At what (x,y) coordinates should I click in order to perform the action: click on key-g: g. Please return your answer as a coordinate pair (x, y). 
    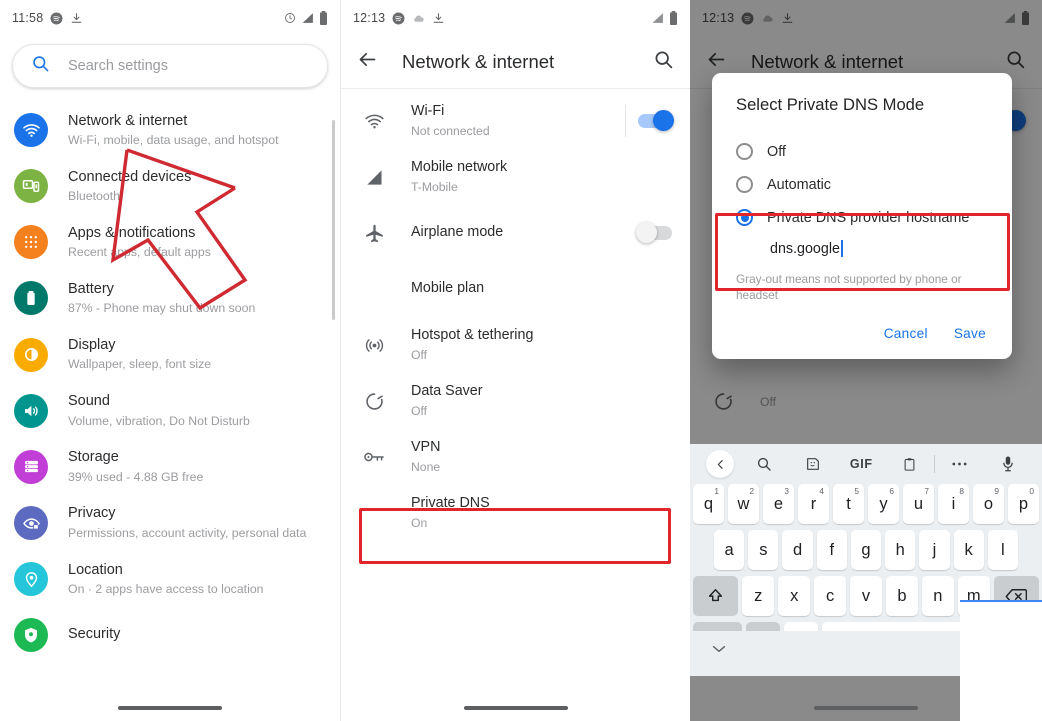
    Looking at the image, I should click on (866, 550).